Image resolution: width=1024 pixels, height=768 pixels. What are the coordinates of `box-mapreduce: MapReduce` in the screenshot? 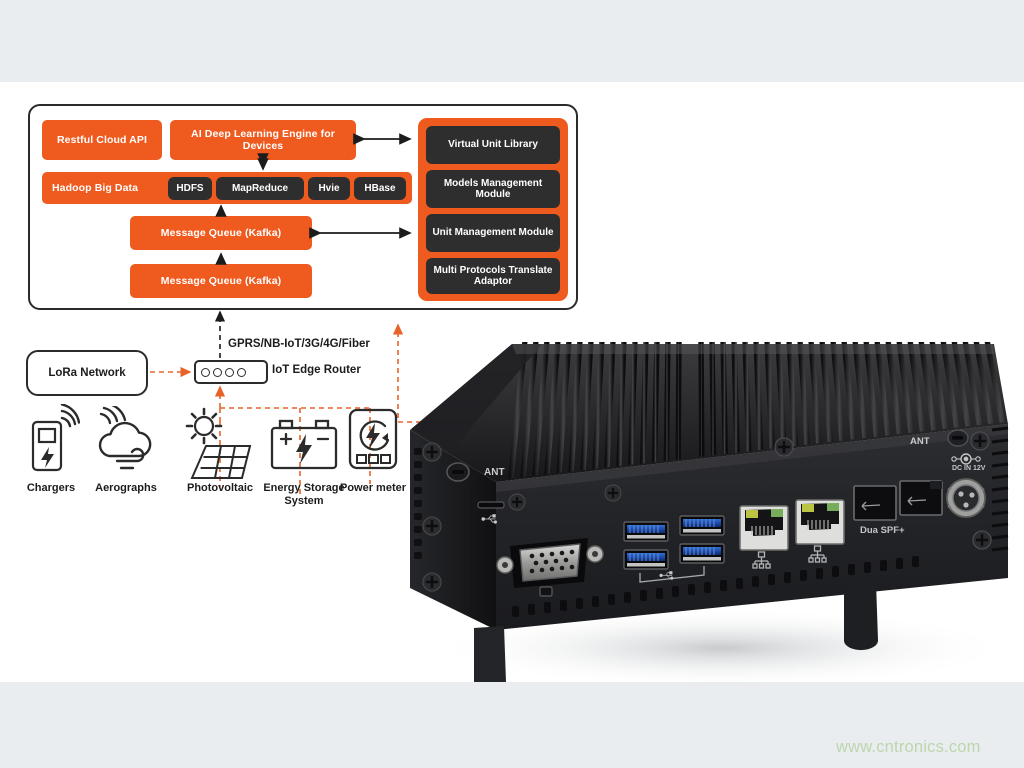 It's located at (260, 188).